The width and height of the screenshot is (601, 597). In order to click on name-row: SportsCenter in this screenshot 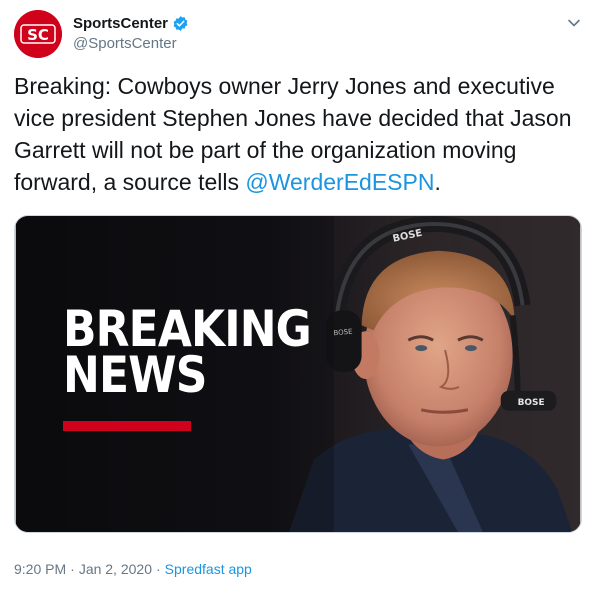, I will do `click(131, 23)`.